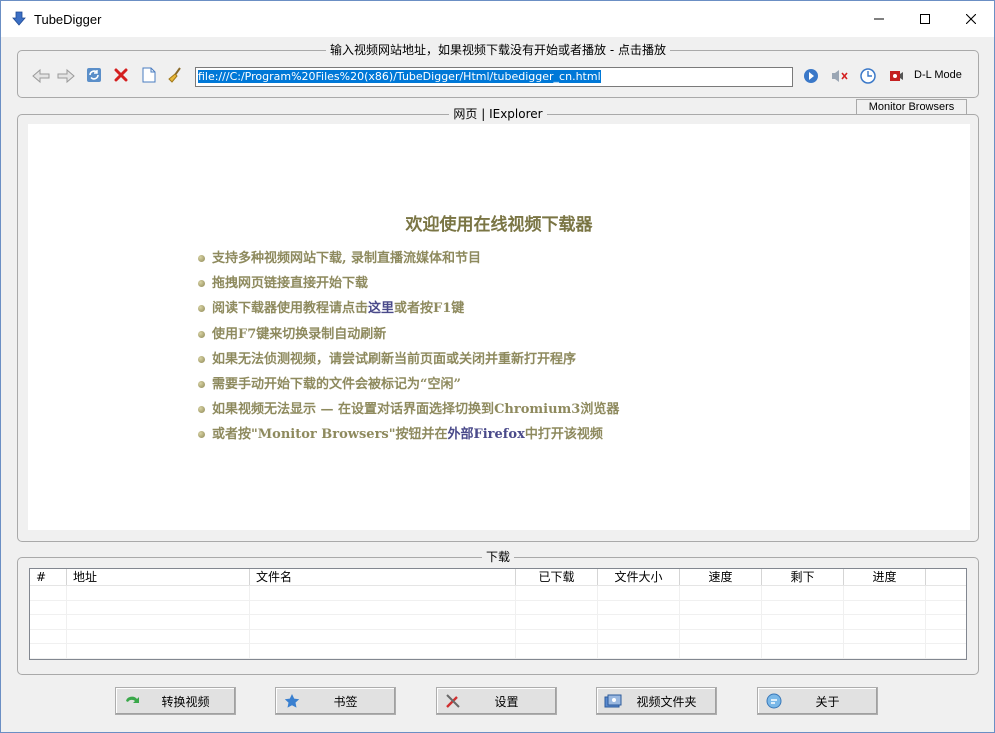  What do you see at coordinates (149, 75) in the screenshot?
I see `page-icon` at bounding box center [149, 75].